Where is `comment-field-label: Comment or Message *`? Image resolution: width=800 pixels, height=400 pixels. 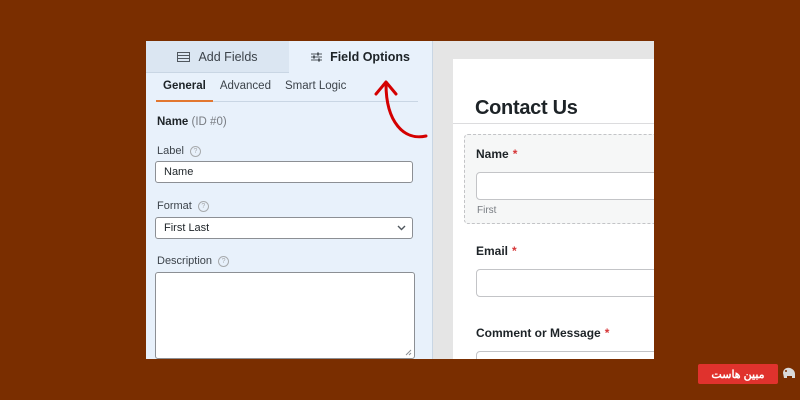
comment-field-label: Comment or Message * is located at coordinates (542, 333).